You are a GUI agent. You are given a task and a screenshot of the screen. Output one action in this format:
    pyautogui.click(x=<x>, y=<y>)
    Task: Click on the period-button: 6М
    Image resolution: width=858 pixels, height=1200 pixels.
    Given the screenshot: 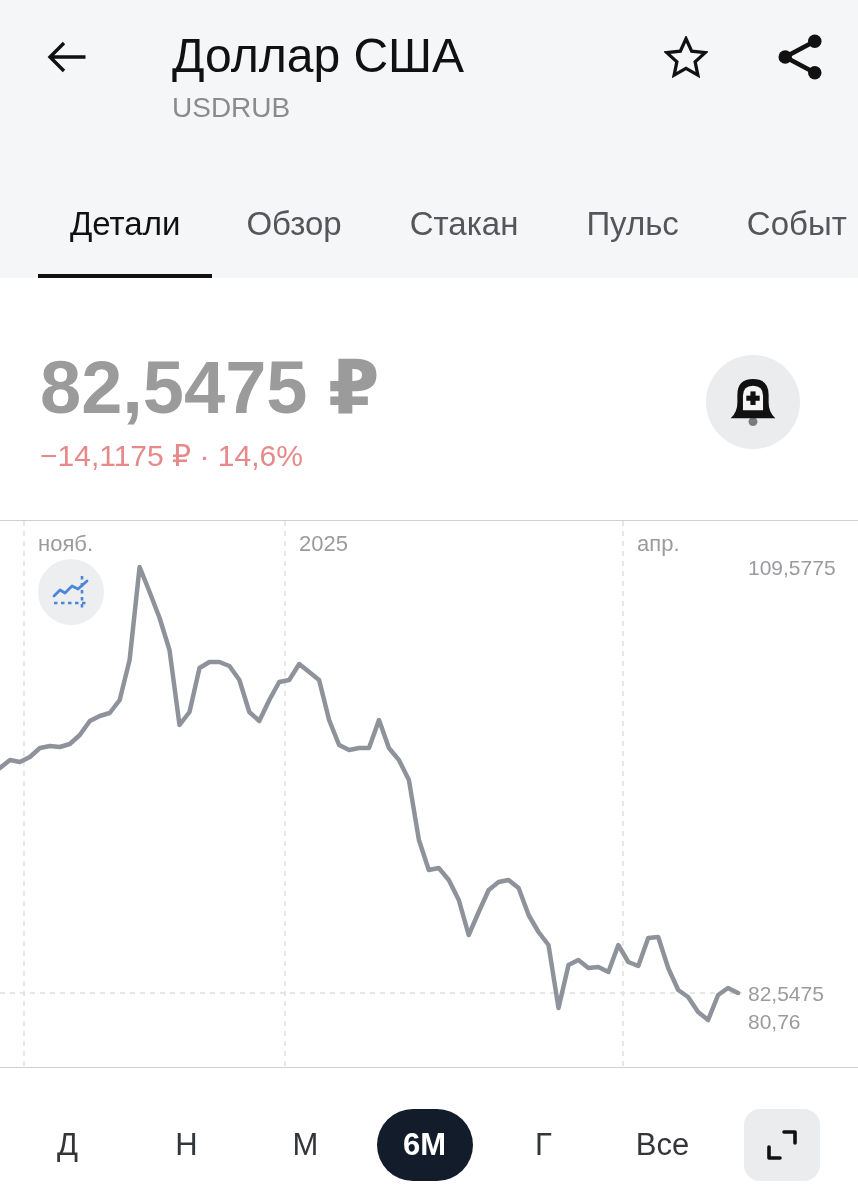 What is the action you would take?
    pyautogui.click(x=424, y=1145)
    